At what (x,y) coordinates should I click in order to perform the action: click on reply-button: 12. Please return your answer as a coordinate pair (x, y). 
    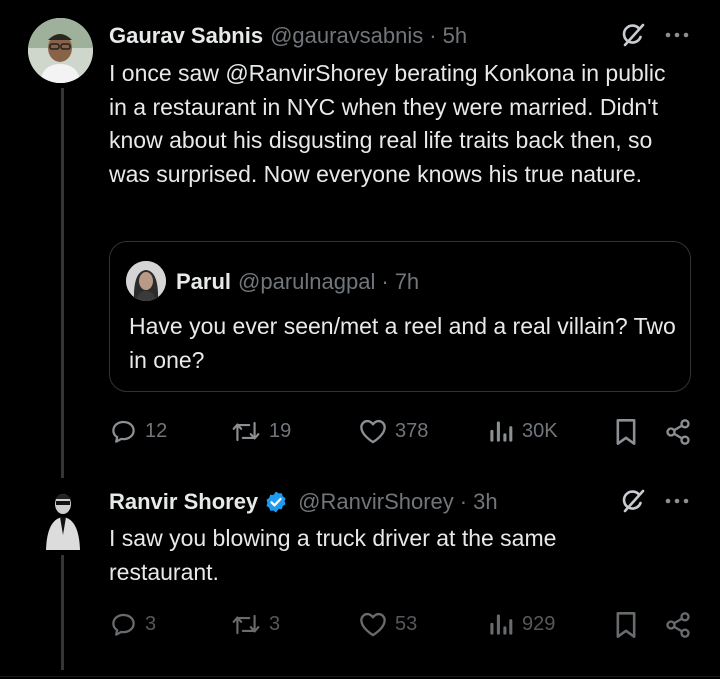
    Looking at the image, I should click on (138, 431).